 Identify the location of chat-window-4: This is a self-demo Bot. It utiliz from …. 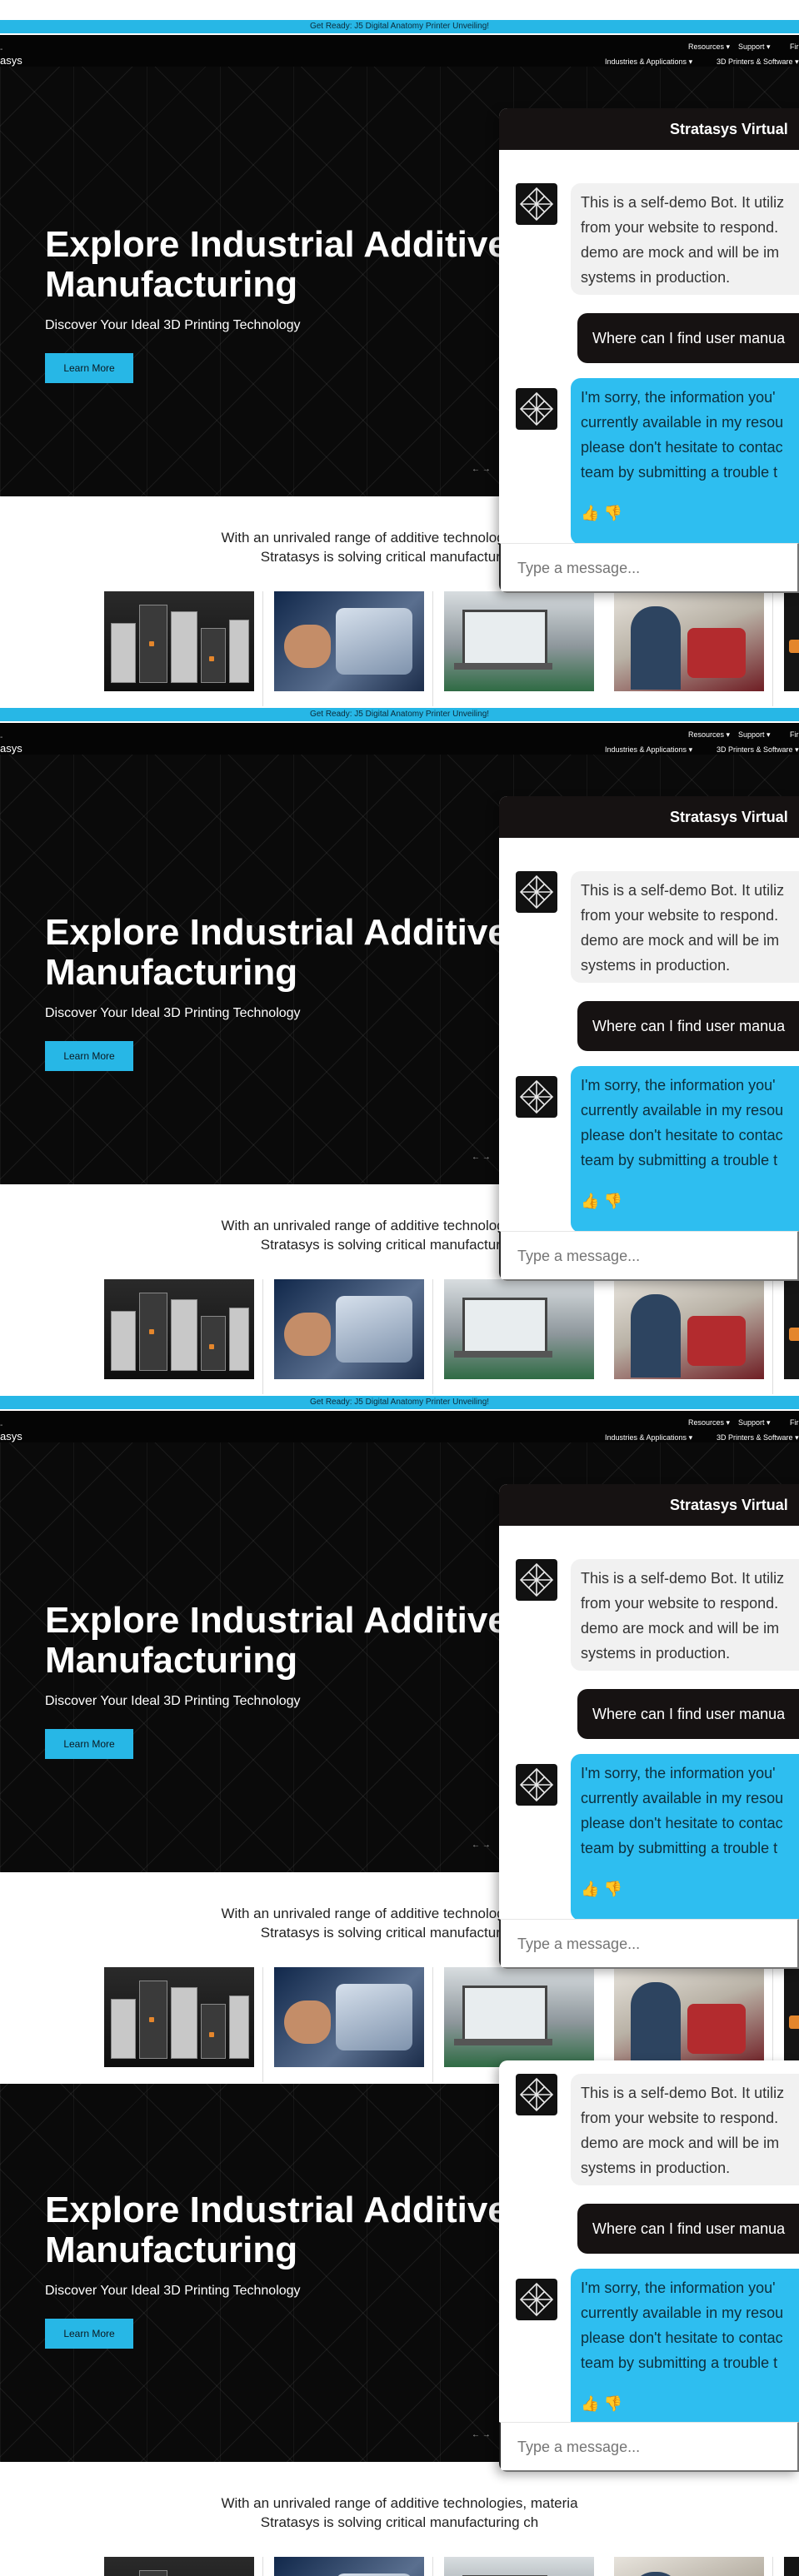
(649, 2266).